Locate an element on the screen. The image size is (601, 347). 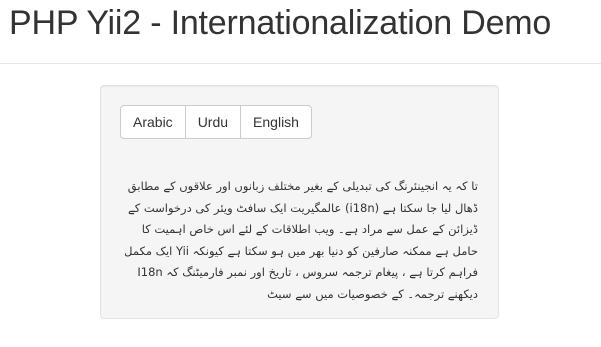
language-button-group: Arabic Urdu English is located at coordinates (216, 122).